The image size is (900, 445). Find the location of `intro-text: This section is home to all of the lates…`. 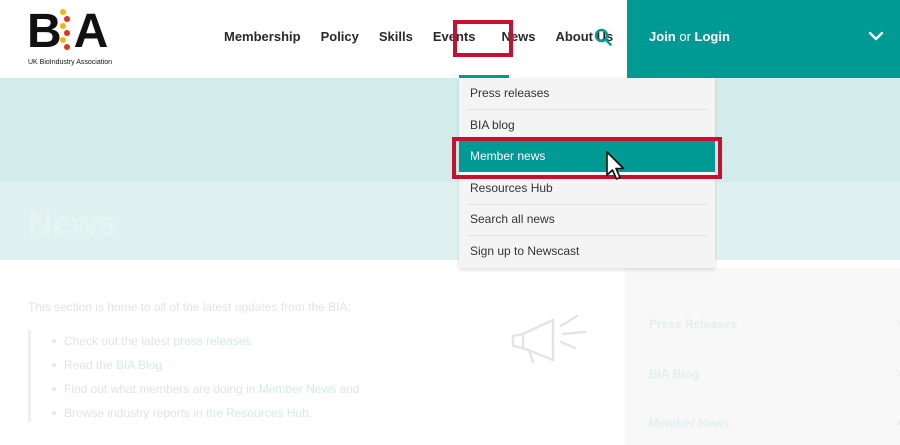

intro-text: This section is home to all of the lates… is located at coordinates (189, 307).